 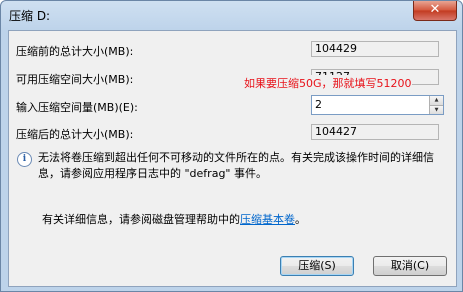 I want to click on spin-buttons: ▲ ▼, so click(x=436, y=105).